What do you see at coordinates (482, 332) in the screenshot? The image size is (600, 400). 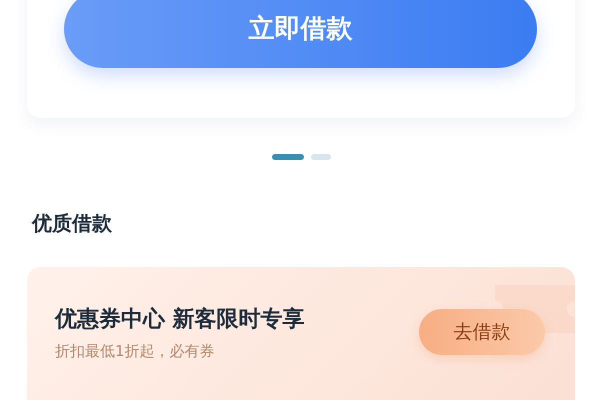 I see `go-borrow-button: 去借款` at bounding box center [482, 332].